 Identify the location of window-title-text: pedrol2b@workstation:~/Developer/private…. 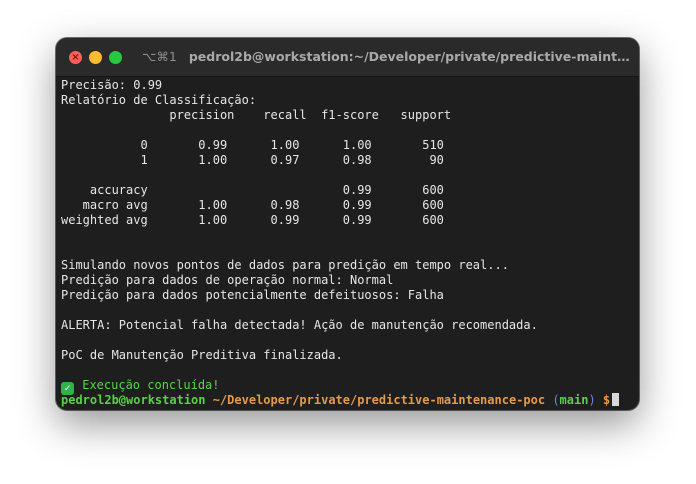
(409, 56).